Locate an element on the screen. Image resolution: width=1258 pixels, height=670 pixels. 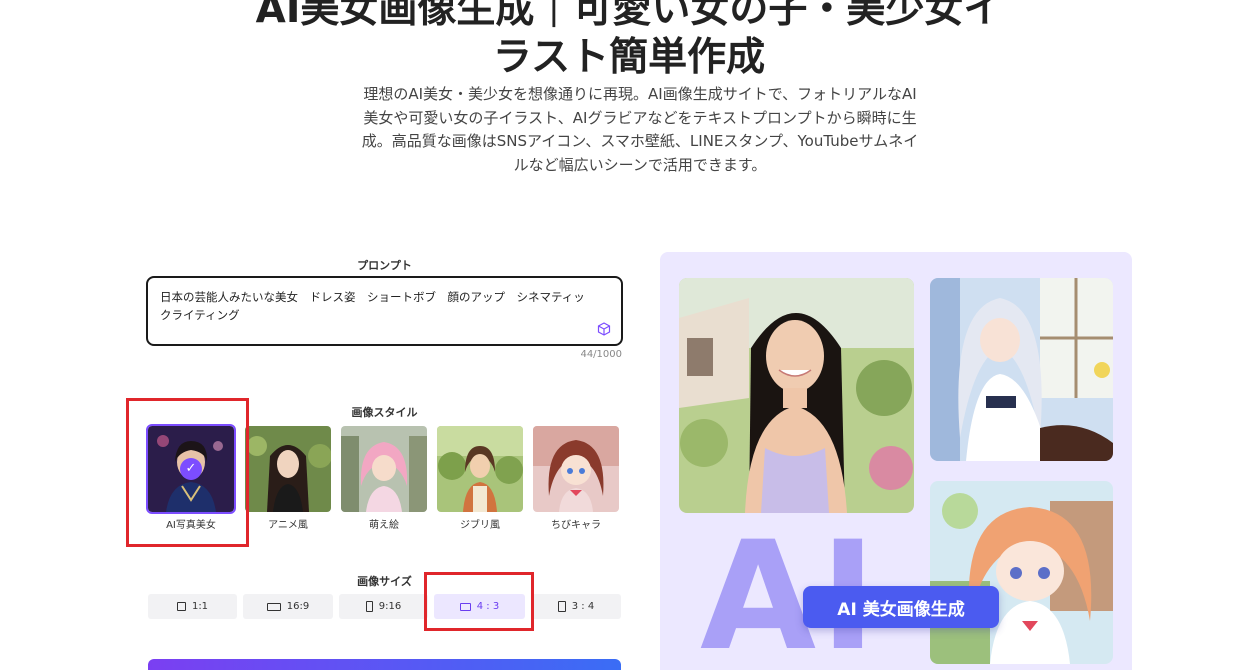
generate-button is located at coordinates (384, 664).